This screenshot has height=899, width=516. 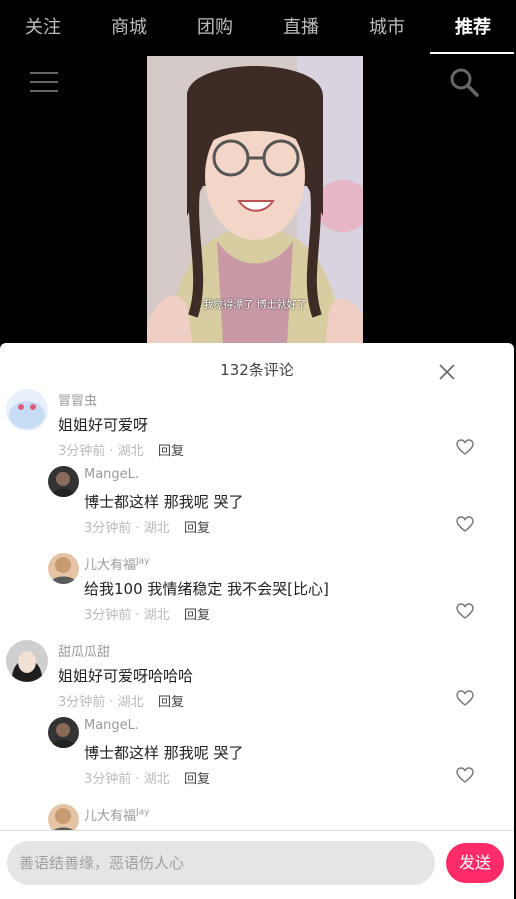 I want to click on comment-text: 给我100 我情绪稳定 我不会哭[比心], so click(x=206, y=589).